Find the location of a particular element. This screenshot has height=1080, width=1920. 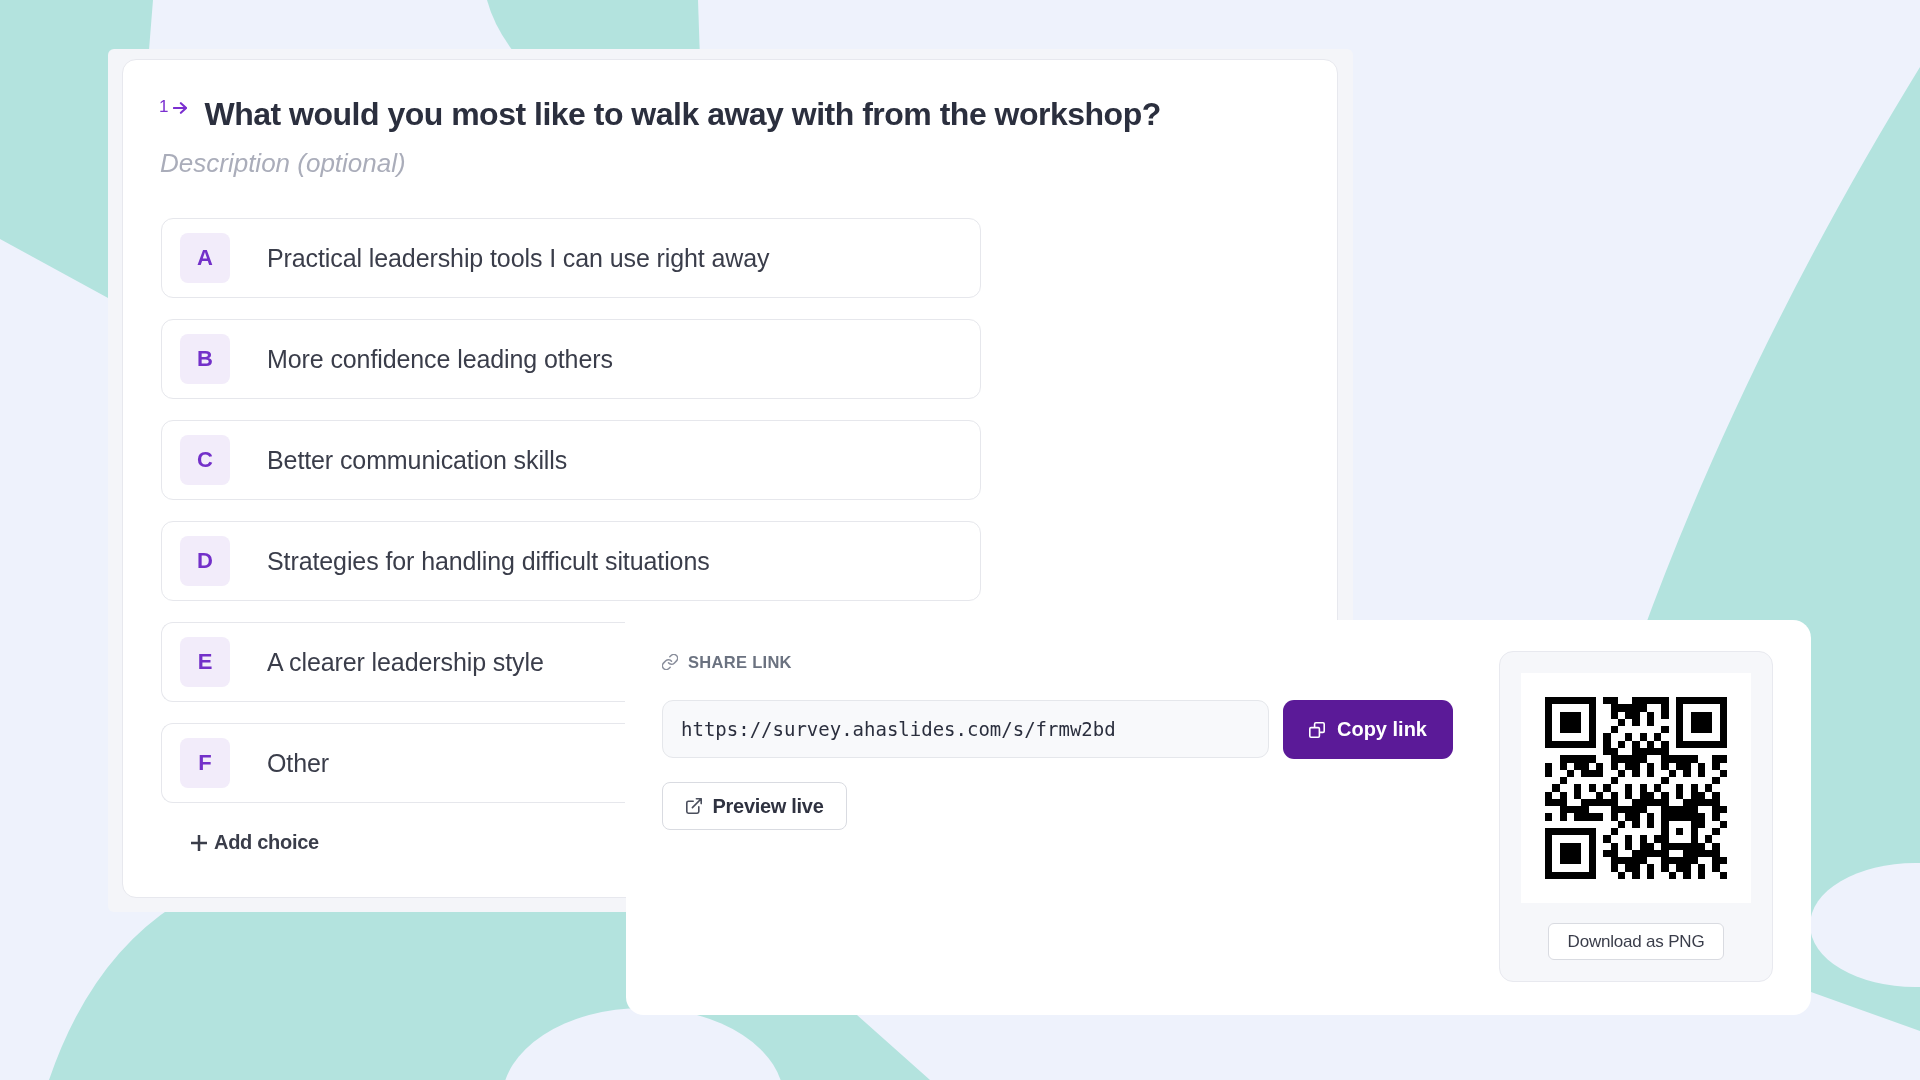

letter-badge: A is located at coordinates (205, 258).